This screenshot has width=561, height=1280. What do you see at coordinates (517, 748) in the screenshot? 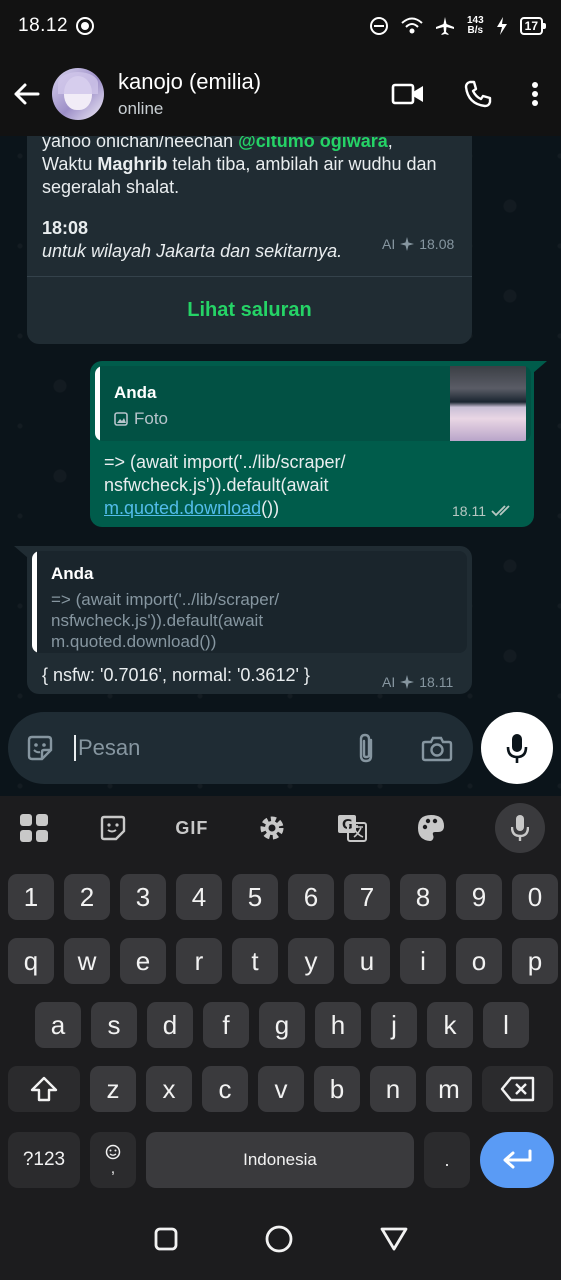
I see `voice-message-button` at bounding box center [517, 748].